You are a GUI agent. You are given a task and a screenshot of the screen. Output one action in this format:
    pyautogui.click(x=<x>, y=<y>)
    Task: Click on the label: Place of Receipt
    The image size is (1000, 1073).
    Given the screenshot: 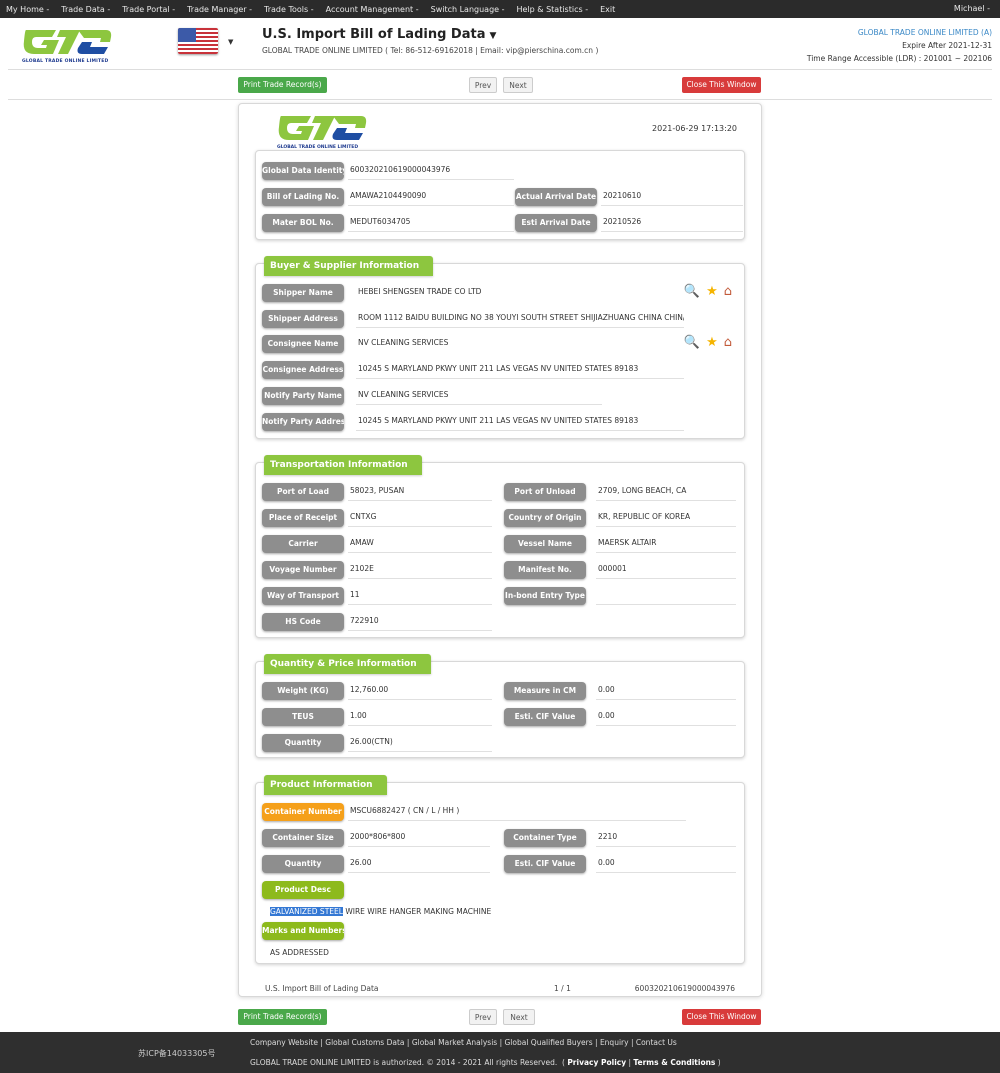 What is the action you would take?
    pyautogui.click(x=303, y=518)
    